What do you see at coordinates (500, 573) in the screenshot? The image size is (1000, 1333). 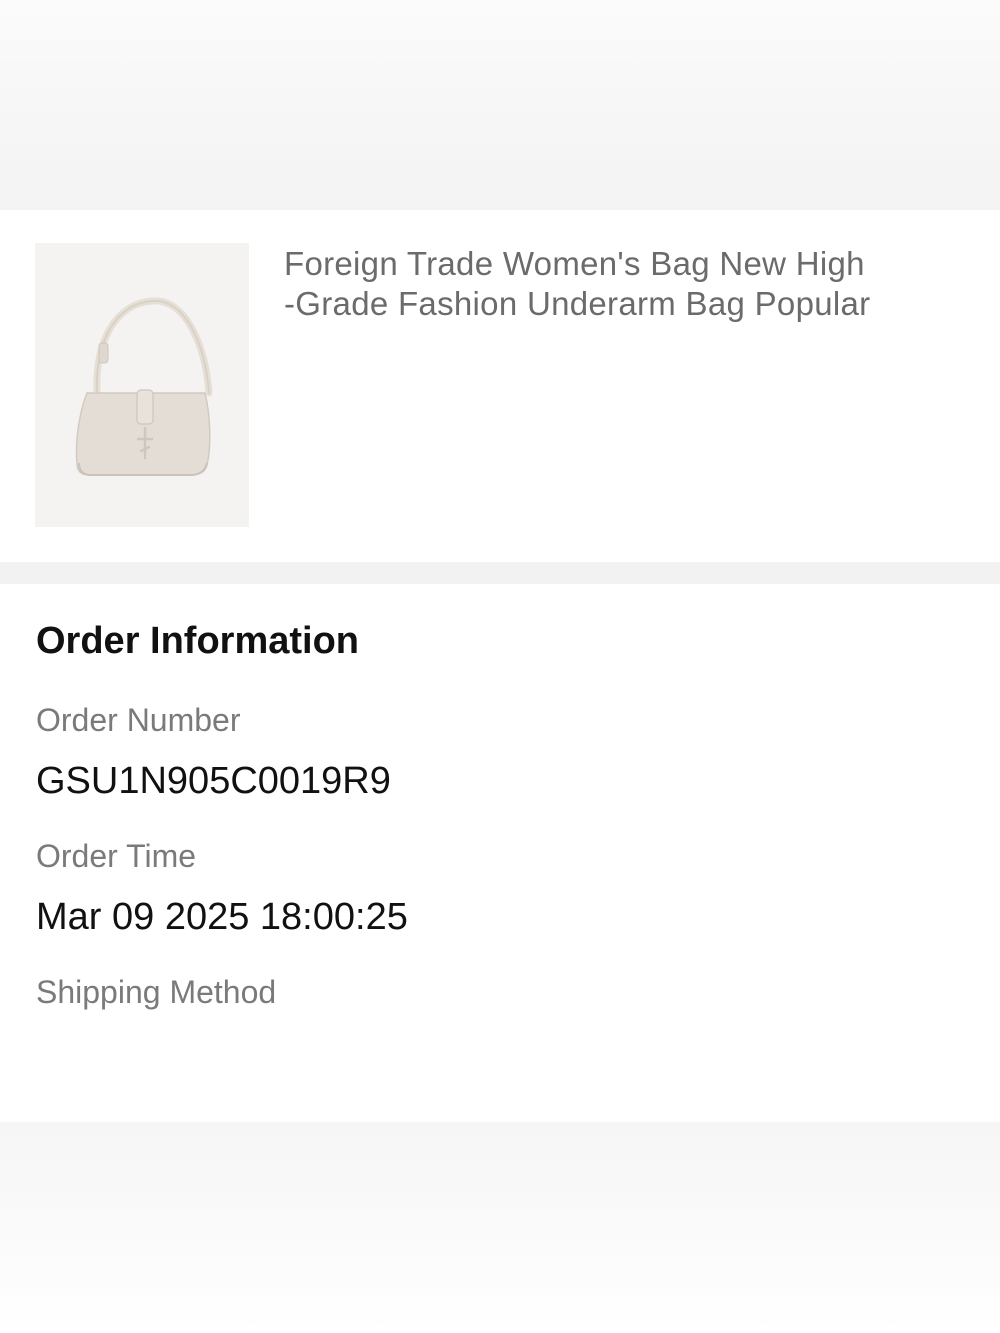 I see `section-divider` at bounding box center [500, 573].